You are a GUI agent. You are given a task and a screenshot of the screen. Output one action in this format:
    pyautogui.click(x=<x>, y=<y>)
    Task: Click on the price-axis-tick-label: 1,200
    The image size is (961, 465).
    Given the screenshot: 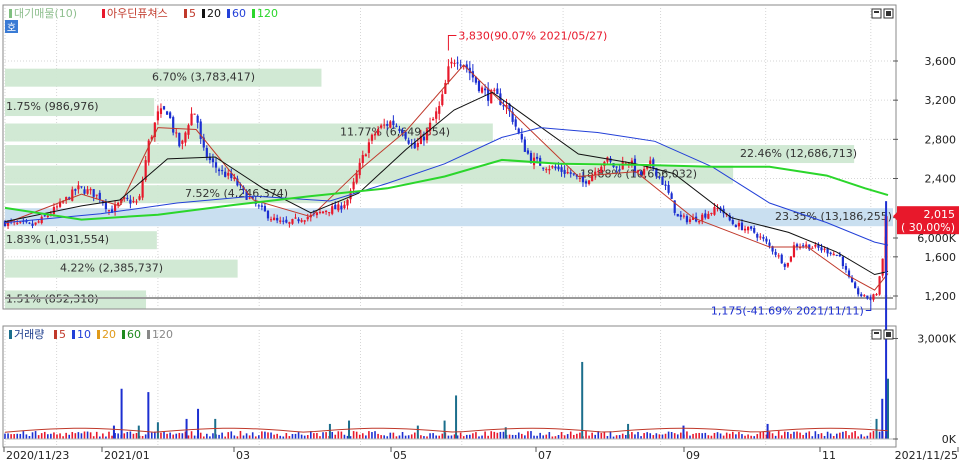 What is the action you would take?
    pyautogui.click(x=941, y=296)
    